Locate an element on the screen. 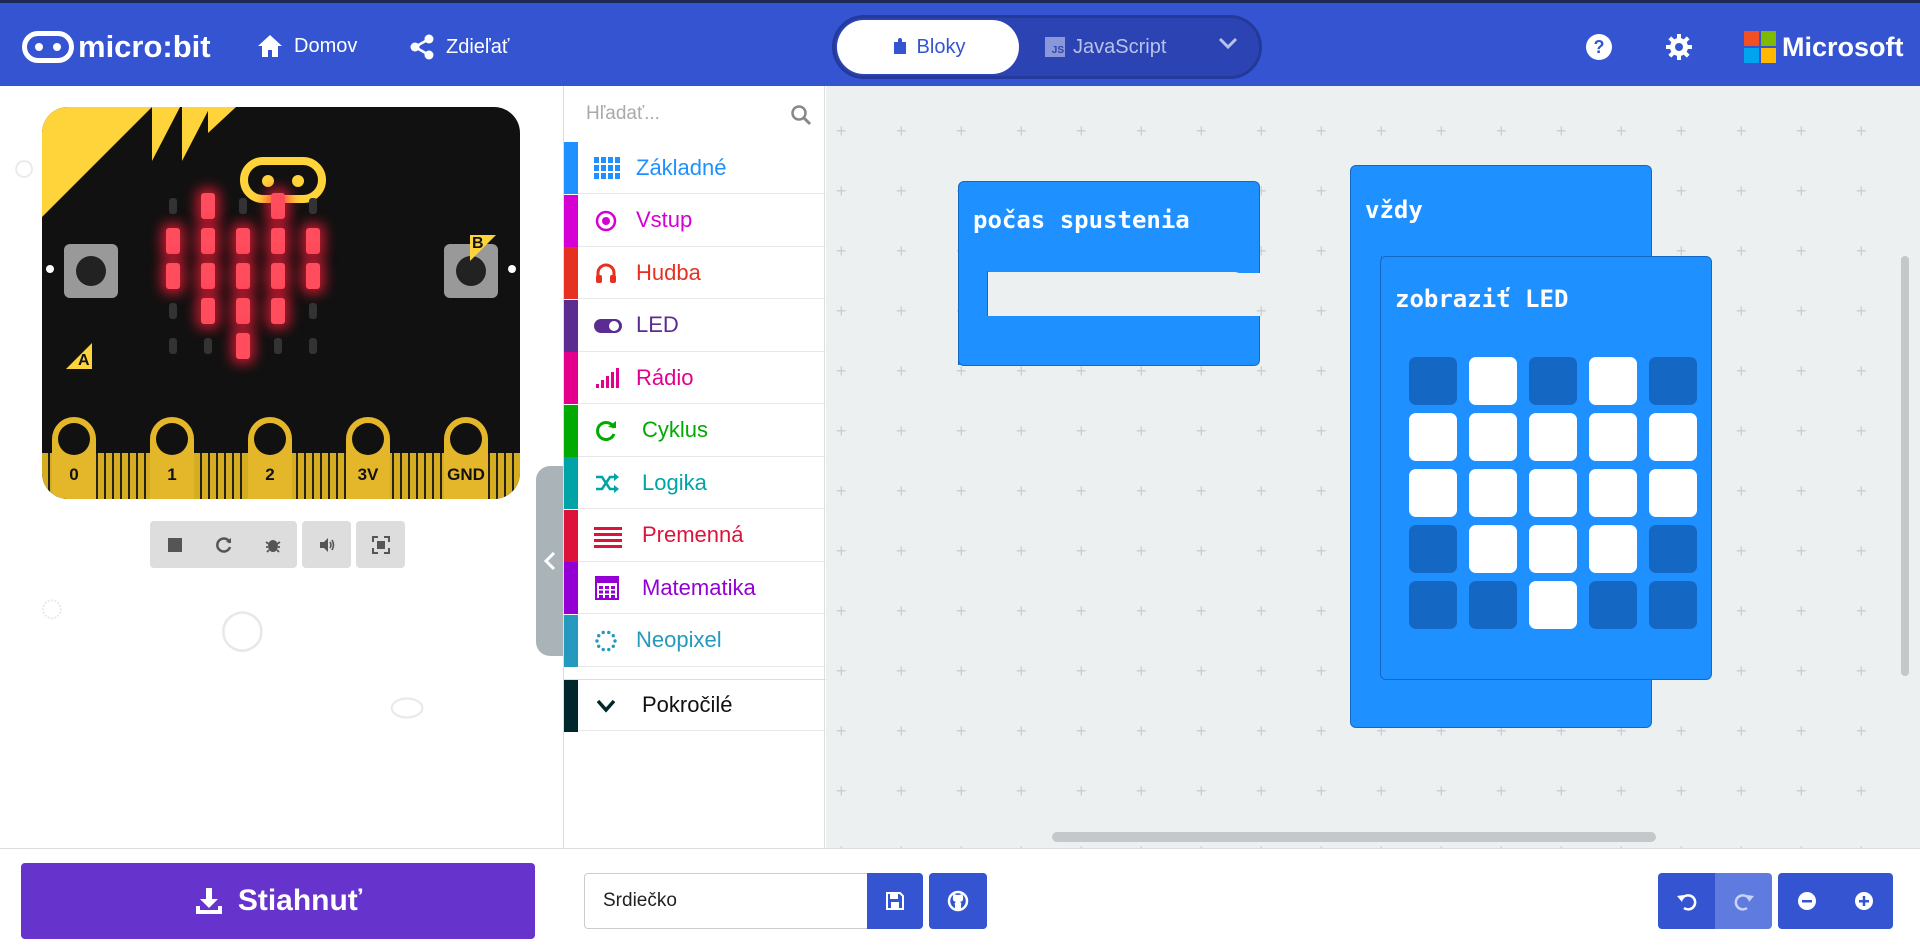 The height and width of the screenshot is (948, 1920). pin-2: 2 is located at coordinates (270, 458).